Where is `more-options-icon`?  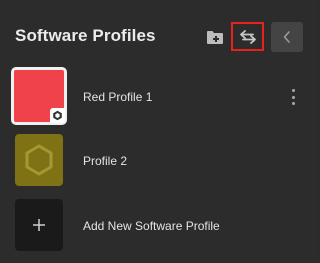
more-options-icon is located at coordinates (293, 97).